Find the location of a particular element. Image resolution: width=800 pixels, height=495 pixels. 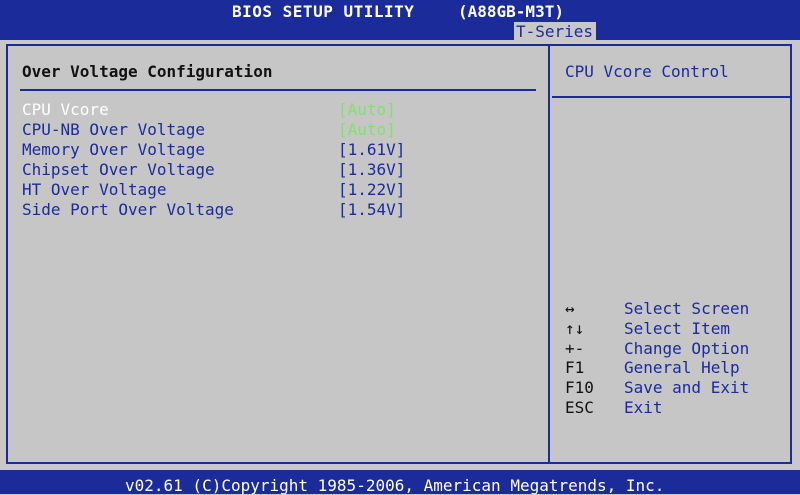

section-title: Over Voltage Configuration is located at coordinates (147, 71).